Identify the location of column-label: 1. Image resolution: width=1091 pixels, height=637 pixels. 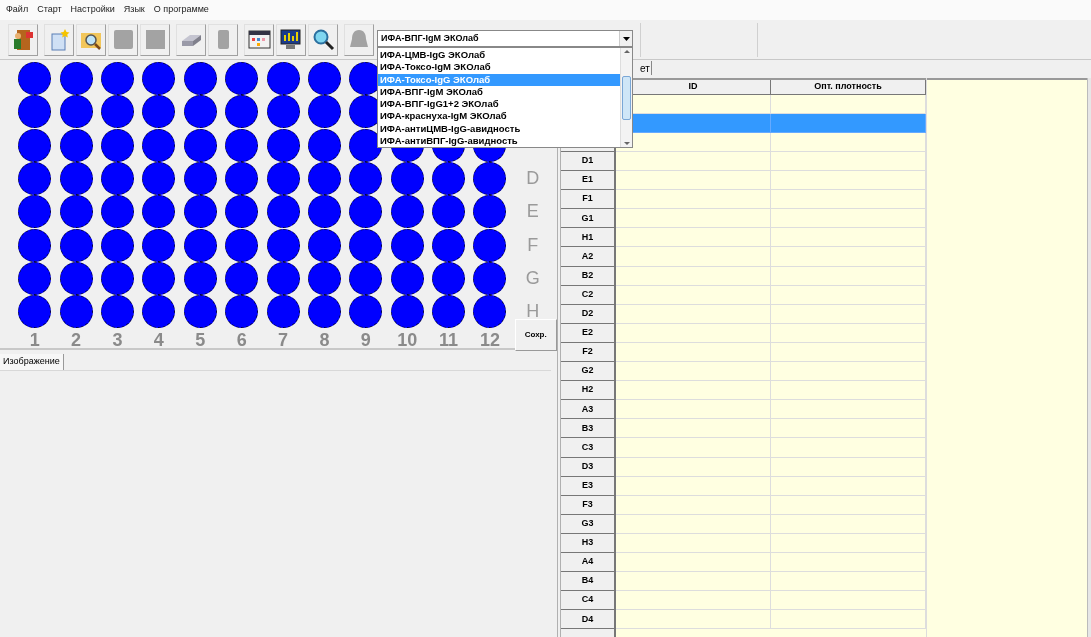
(34, 340).